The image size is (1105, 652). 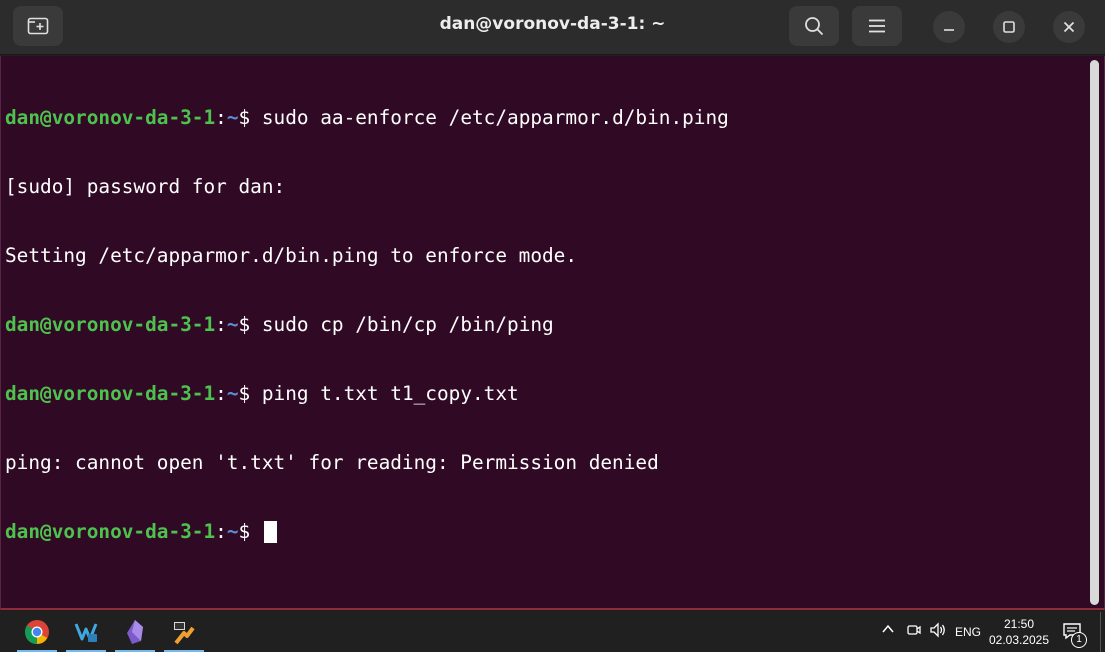 I want to click on vscode-icon, so click(x=86, y=632).